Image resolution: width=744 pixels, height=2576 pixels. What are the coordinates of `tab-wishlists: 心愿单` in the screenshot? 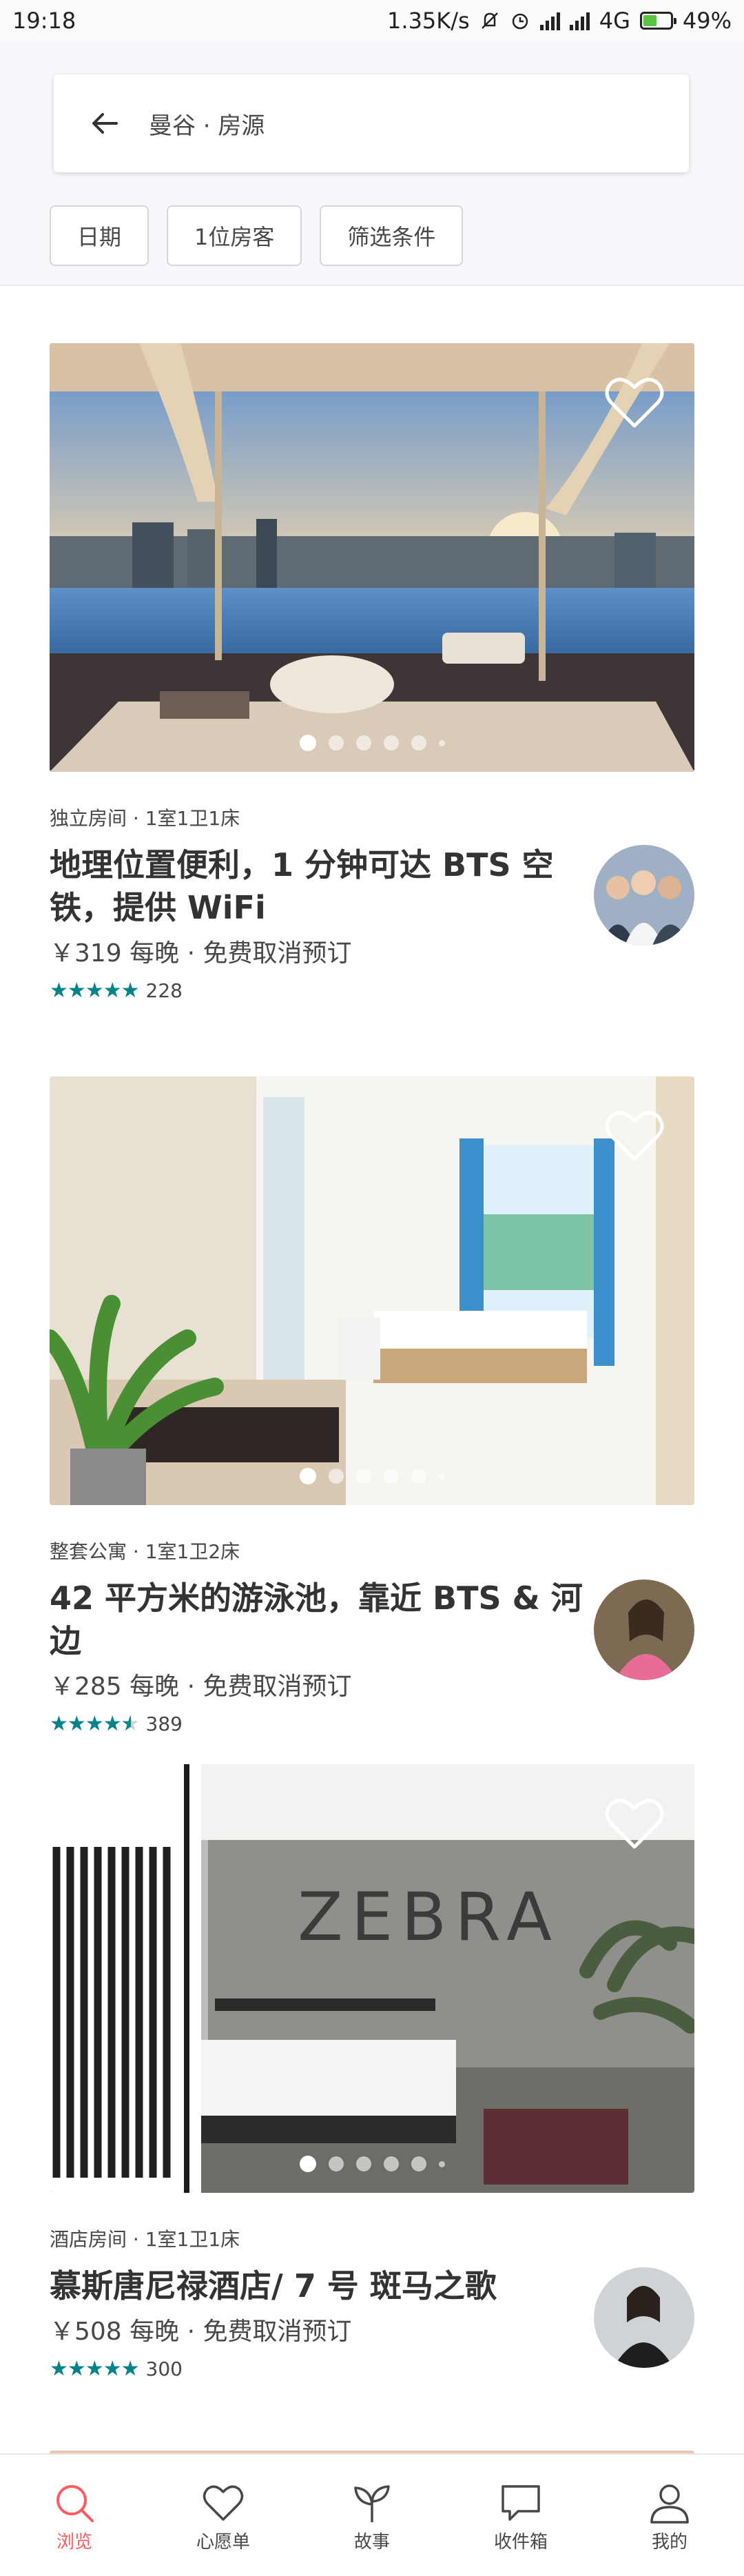 It's located at (223, 2515).